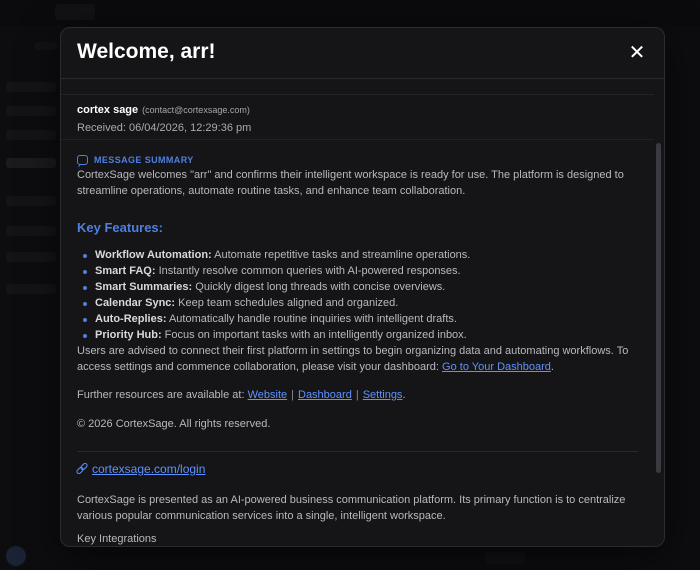 Image resolution: width=700 pixels, height=570 pixels. I want to click on login-link-text: cortexsage.com/login, so click(148, 469).